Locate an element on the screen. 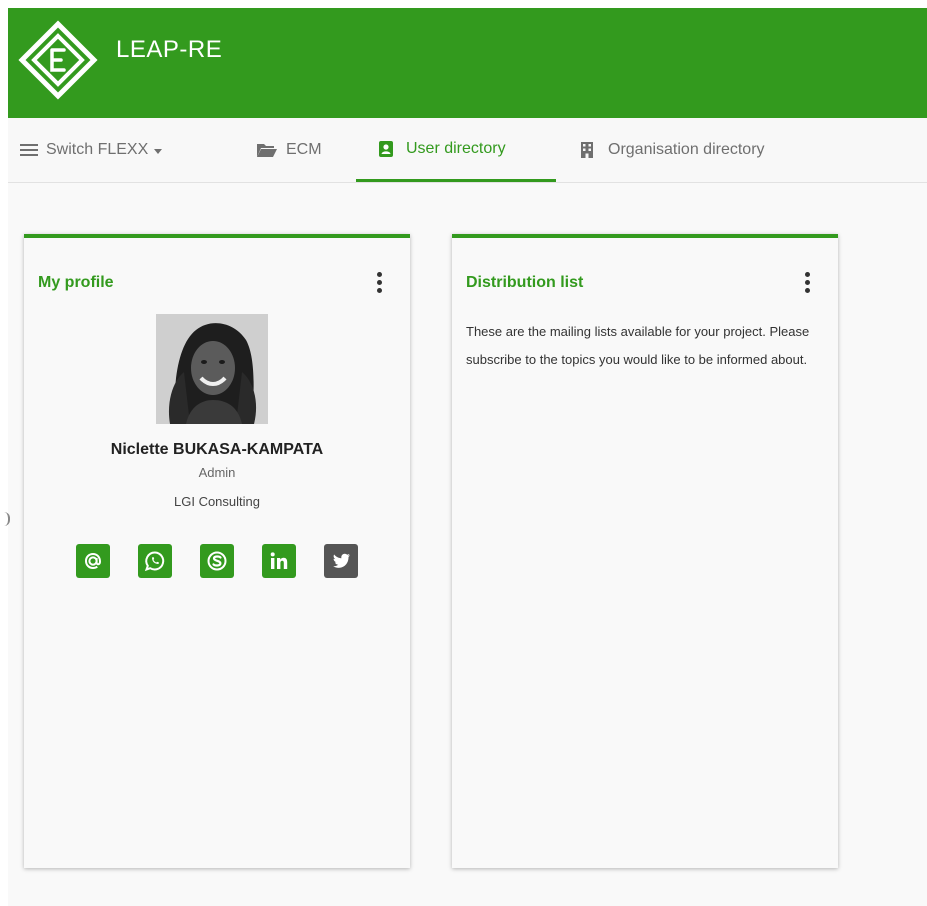 The width and height of the screenshot is (927, 906). profile-role: Admin is located at coordinates (217, 472).